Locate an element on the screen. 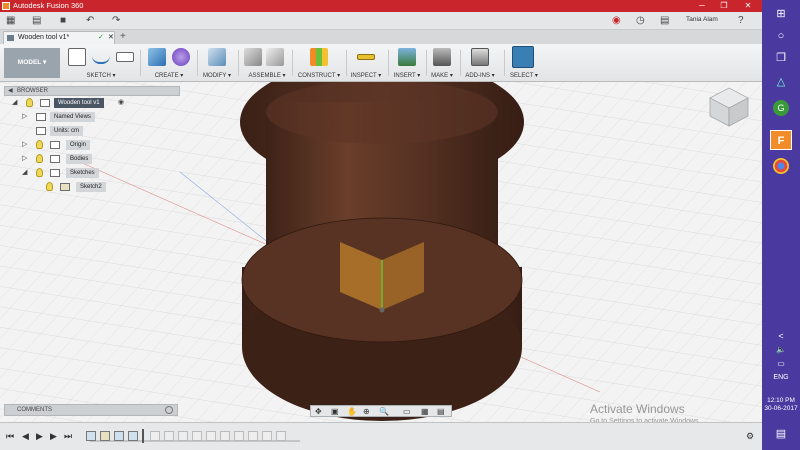 This screenshot has height=450, width=800. document-tab: Wooden tool v1* ✓ ✕ is located at coordinates (59, 37).